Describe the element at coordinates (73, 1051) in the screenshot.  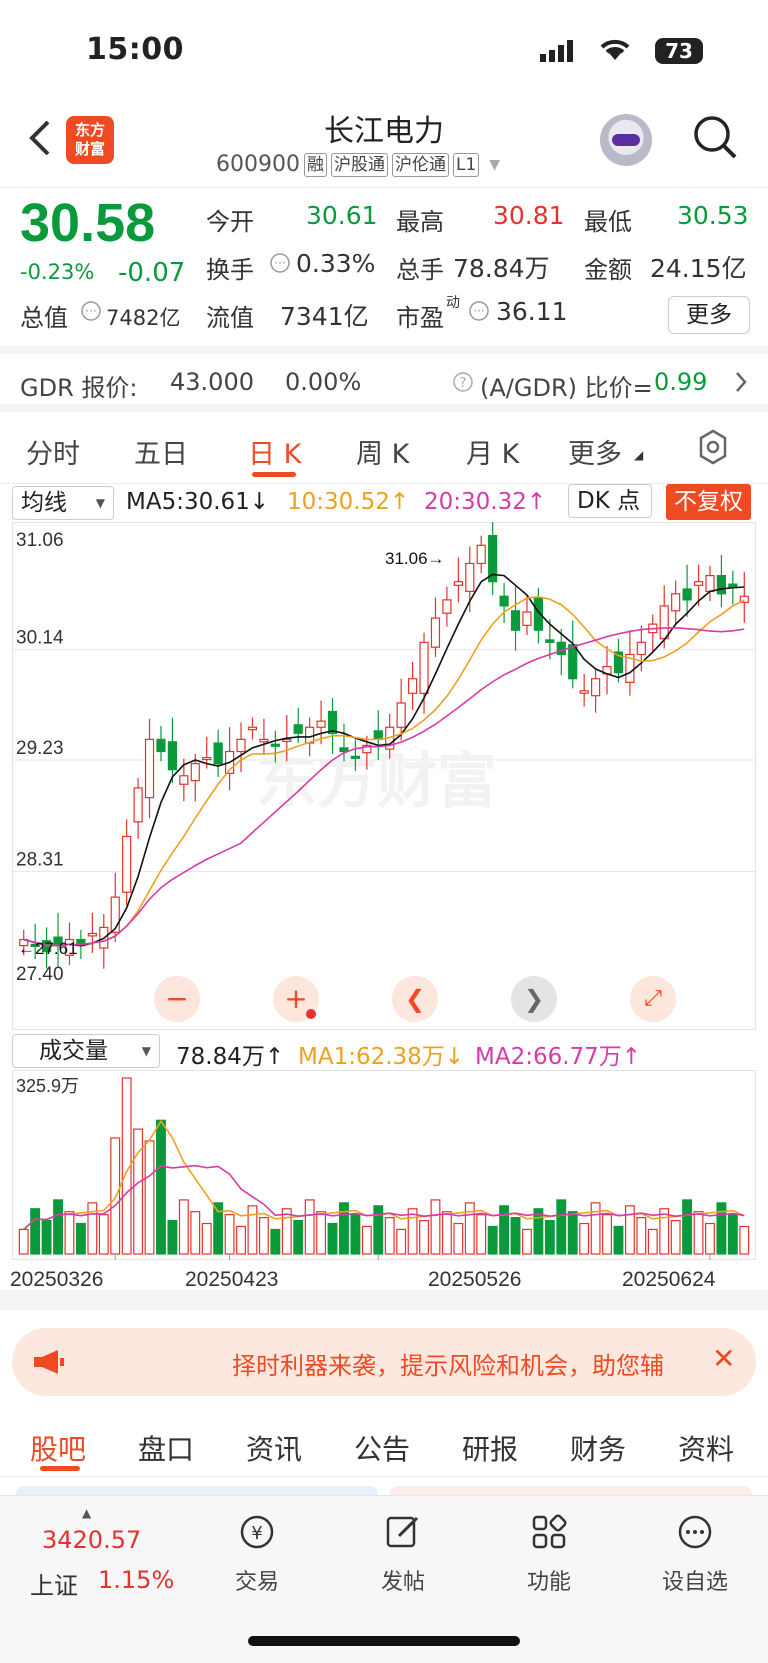
I see `volume-select-label: 成交量` at that location.